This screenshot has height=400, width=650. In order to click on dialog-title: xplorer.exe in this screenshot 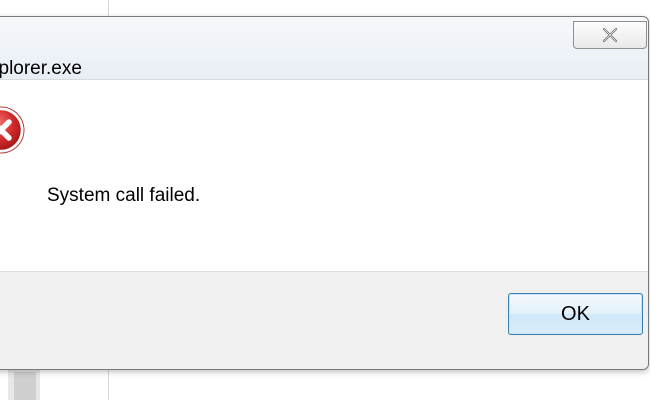, I will do `click(41, 68)`.